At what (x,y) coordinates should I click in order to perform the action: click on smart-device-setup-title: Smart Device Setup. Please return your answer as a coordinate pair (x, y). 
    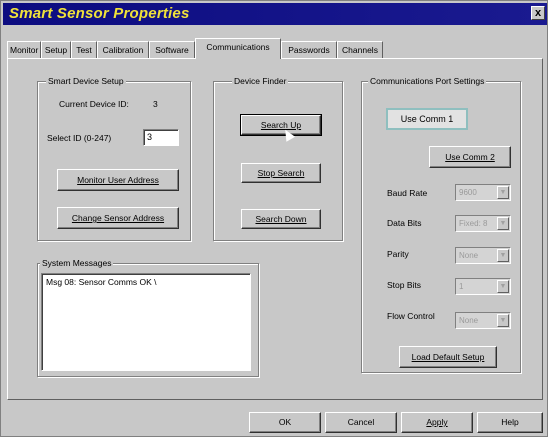
    Looking at the image, I should click on (86, 81).